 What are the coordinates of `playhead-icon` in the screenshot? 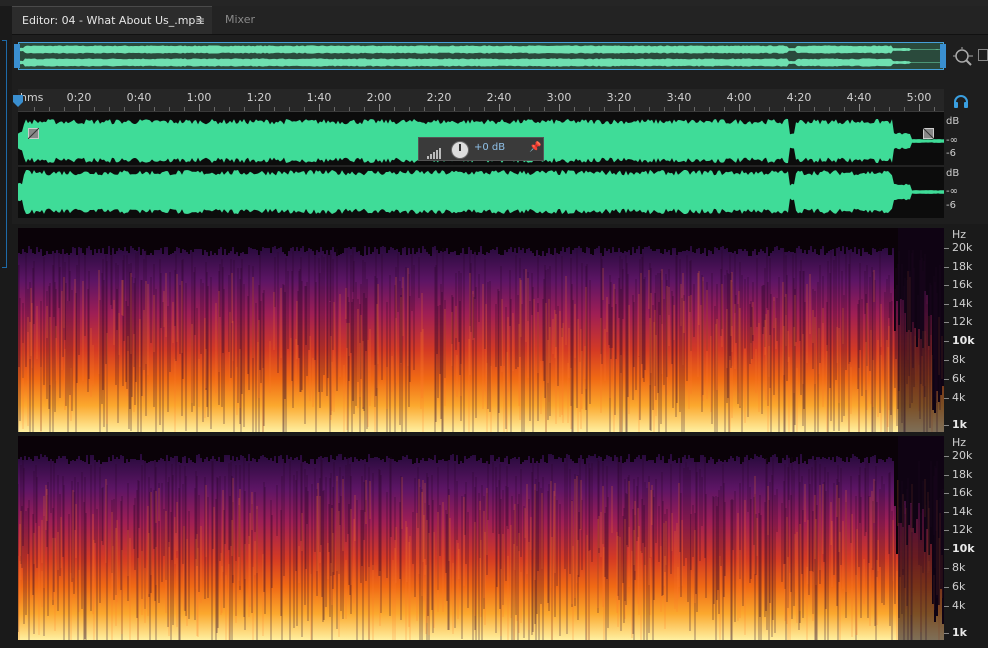 It's located at (18, 100).